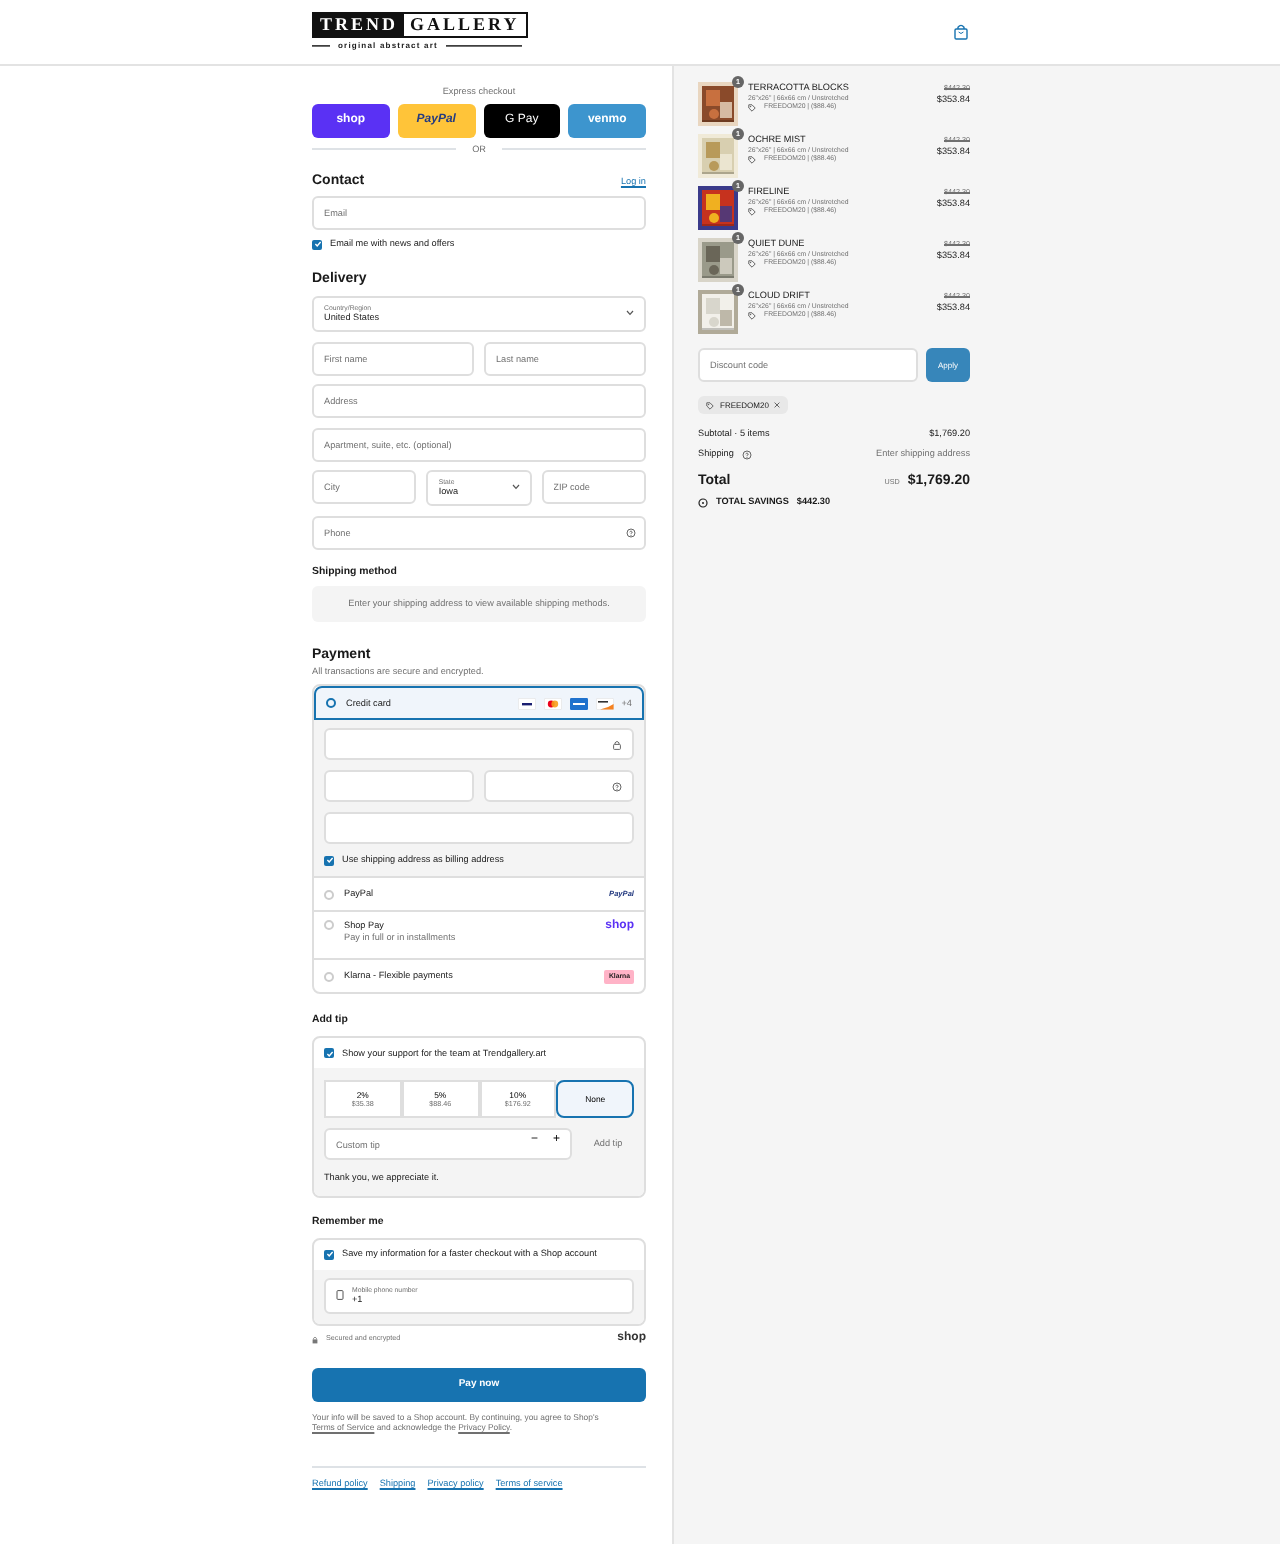 The height and width of the screenshot is (1544, 1280). What do you see at coordinates (331, 703) in the screenshot?
I see `radio-button` at bounding box center [331, 703].